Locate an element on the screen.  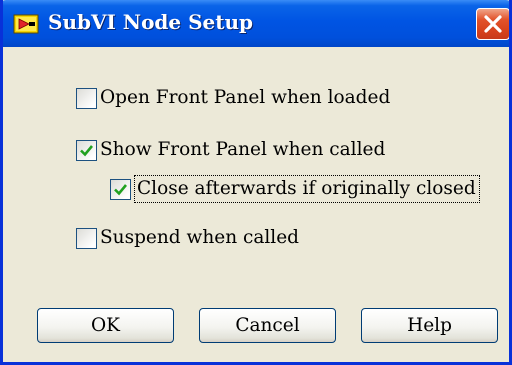
window-title: SubVI Node Setup is located at coordinates (151, 22).